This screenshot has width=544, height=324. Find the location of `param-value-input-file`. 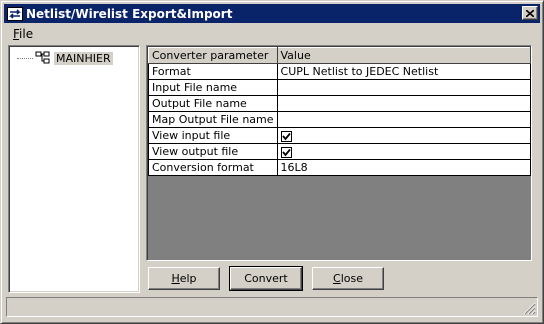

param-value-input-file is located at coordinates (404, 87).